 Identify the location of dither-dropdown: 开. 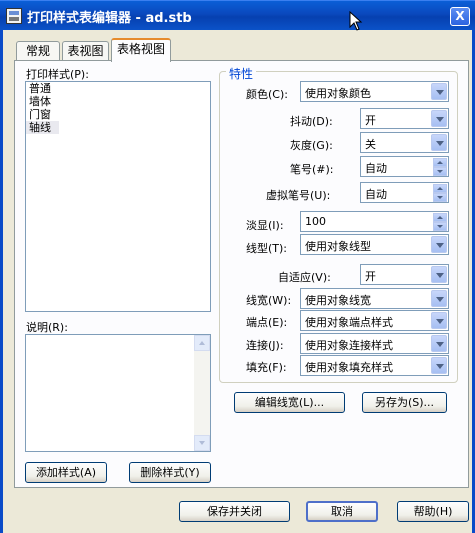
(404, 118).